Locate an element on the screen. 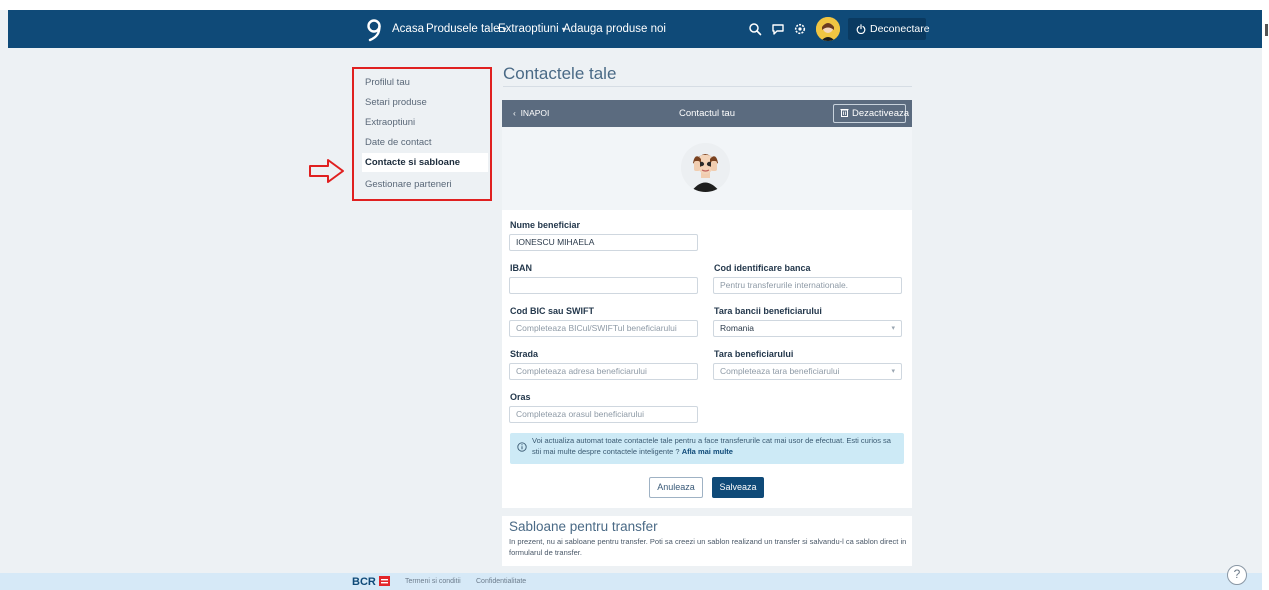 The height and width of the screenshot is (590, 1269). country-label: Tara beneficiarului is located at coordinates (754, 354).